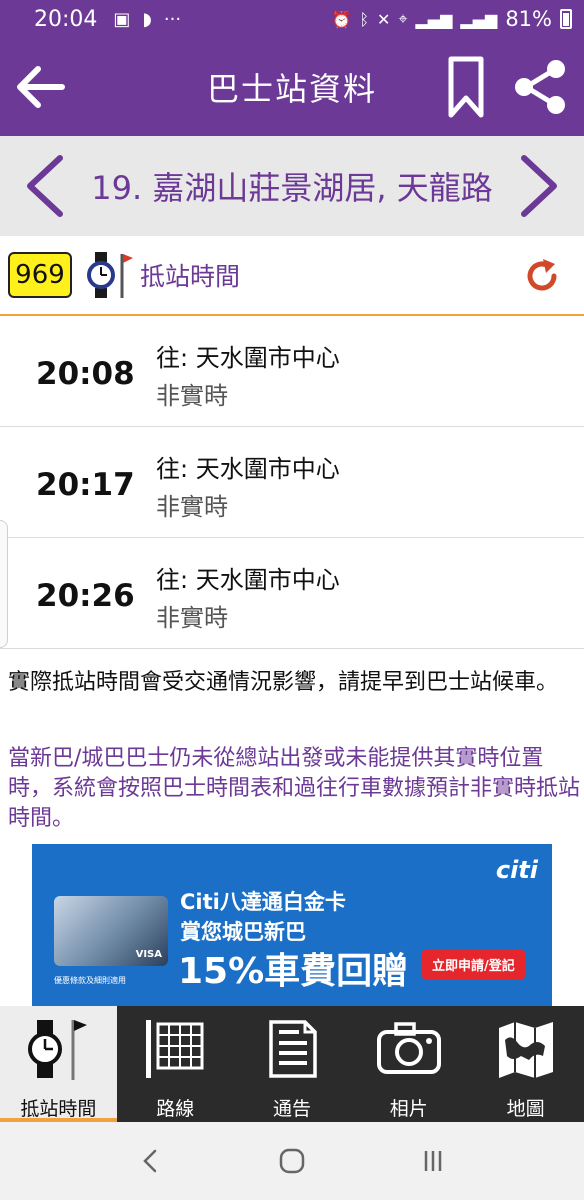  I want to click on battery-icon, so click(566, 19).